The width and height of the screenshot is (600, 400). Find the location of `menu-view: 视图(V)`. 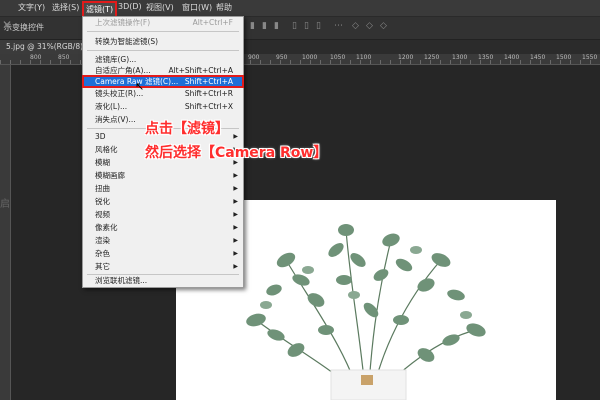

menu-view: 视图(V) is located at coordinates (160, 7).